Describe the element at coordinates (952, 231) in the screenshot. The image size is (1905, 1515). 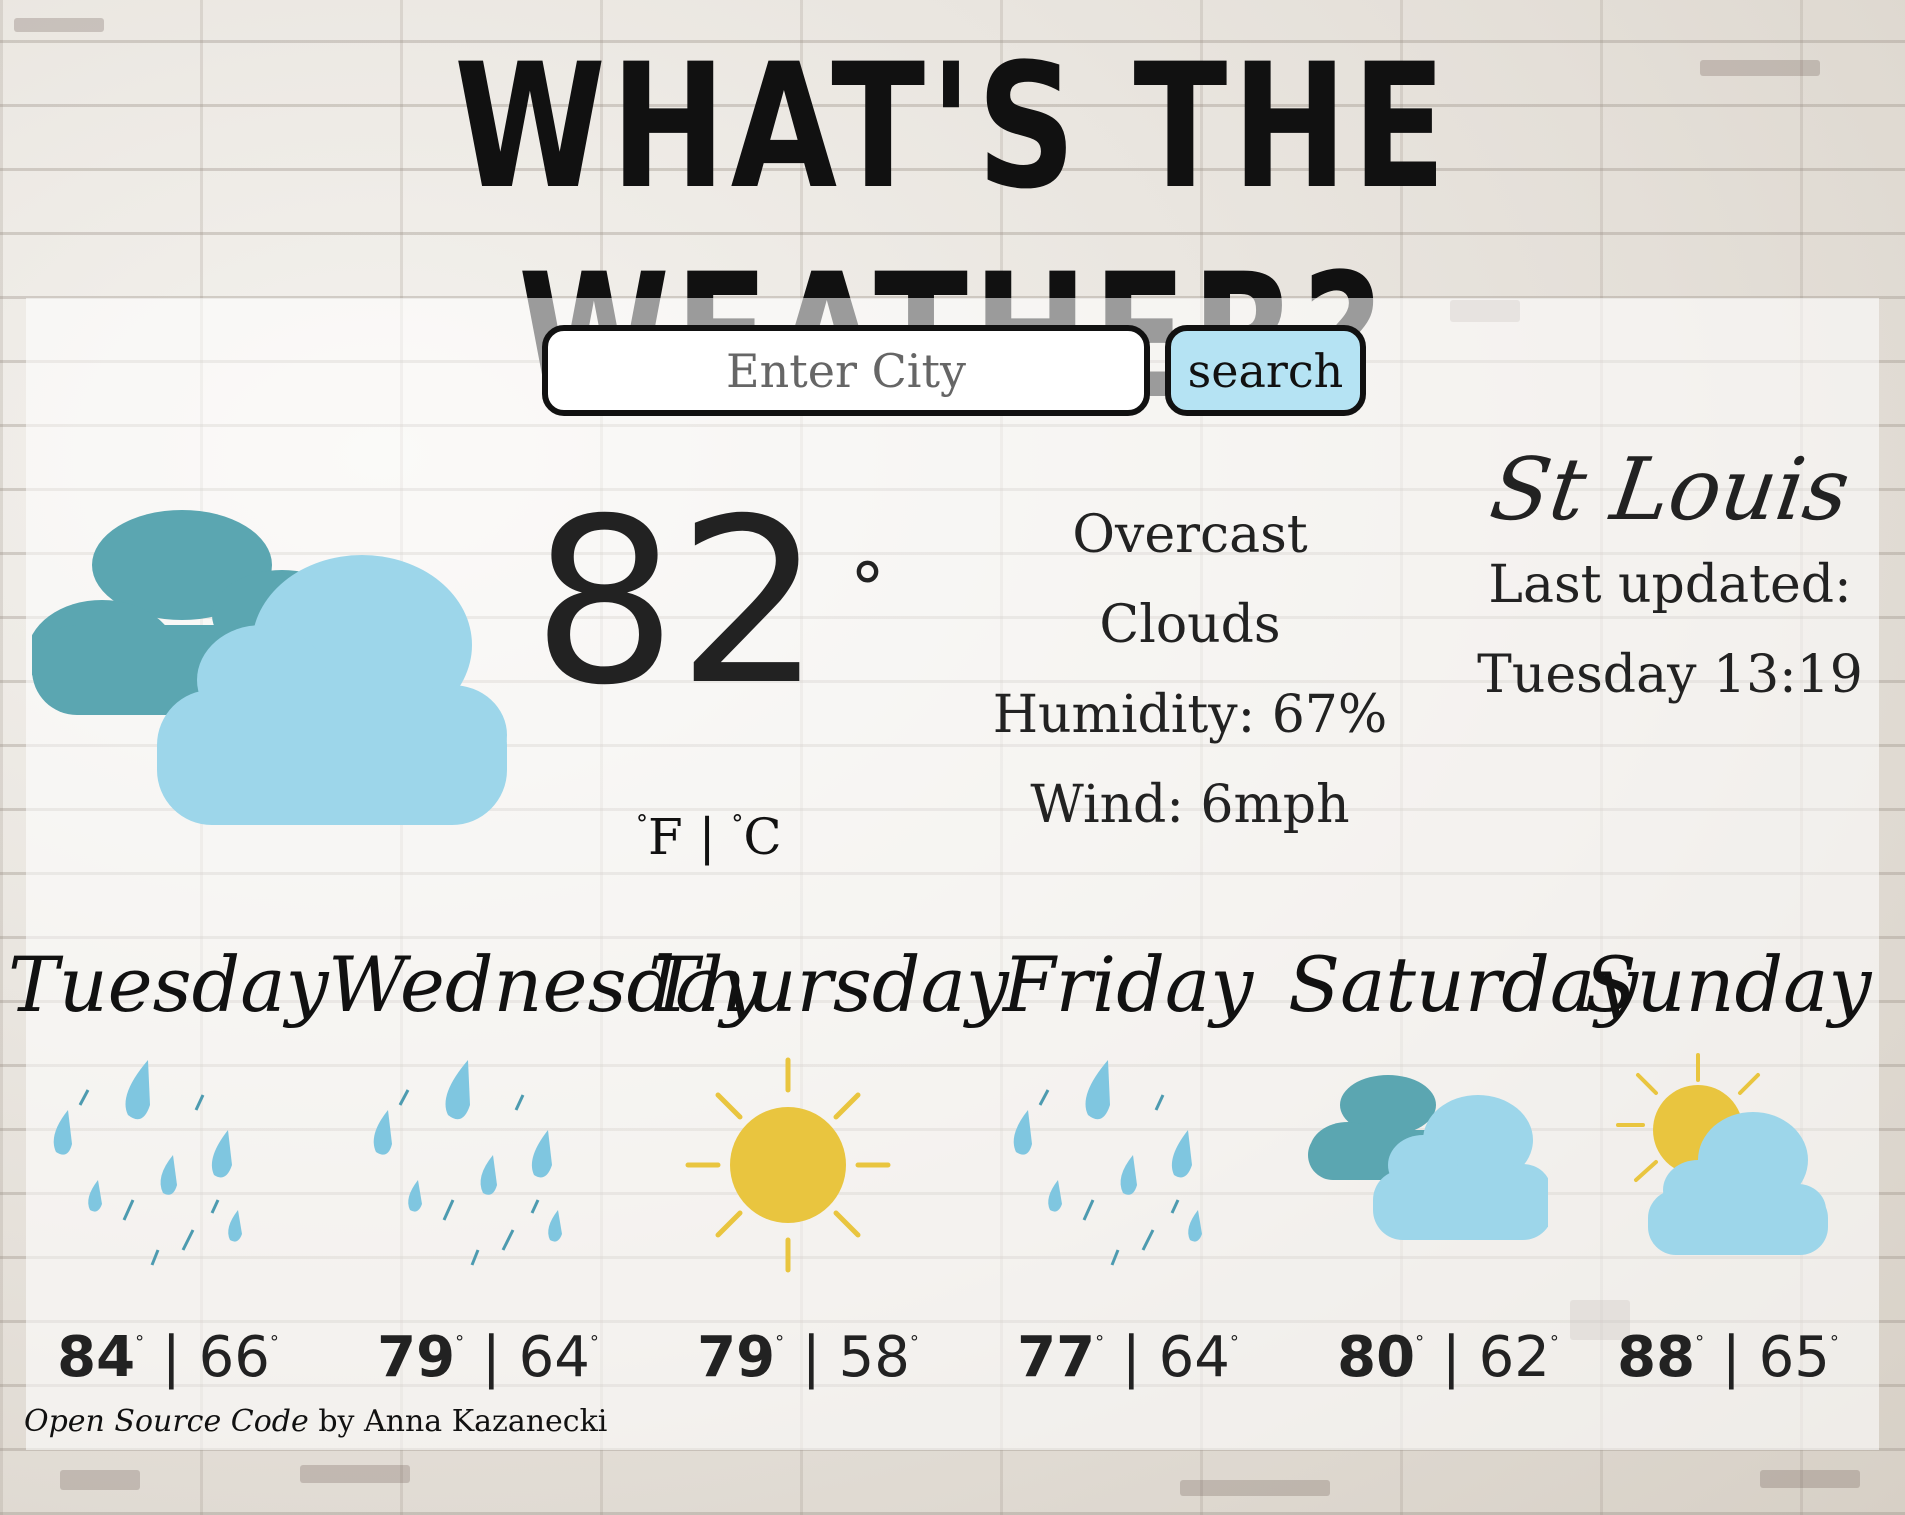
I see `page-title: WHAT'S THE WEATHER?` at that location.